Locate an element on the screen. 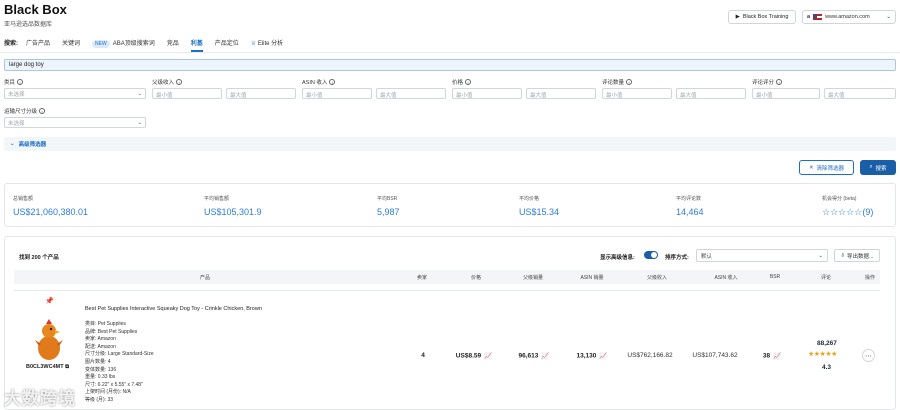 The image size is (900, 410). review-count-max: 最大值 is located at coordinates (711, 93).